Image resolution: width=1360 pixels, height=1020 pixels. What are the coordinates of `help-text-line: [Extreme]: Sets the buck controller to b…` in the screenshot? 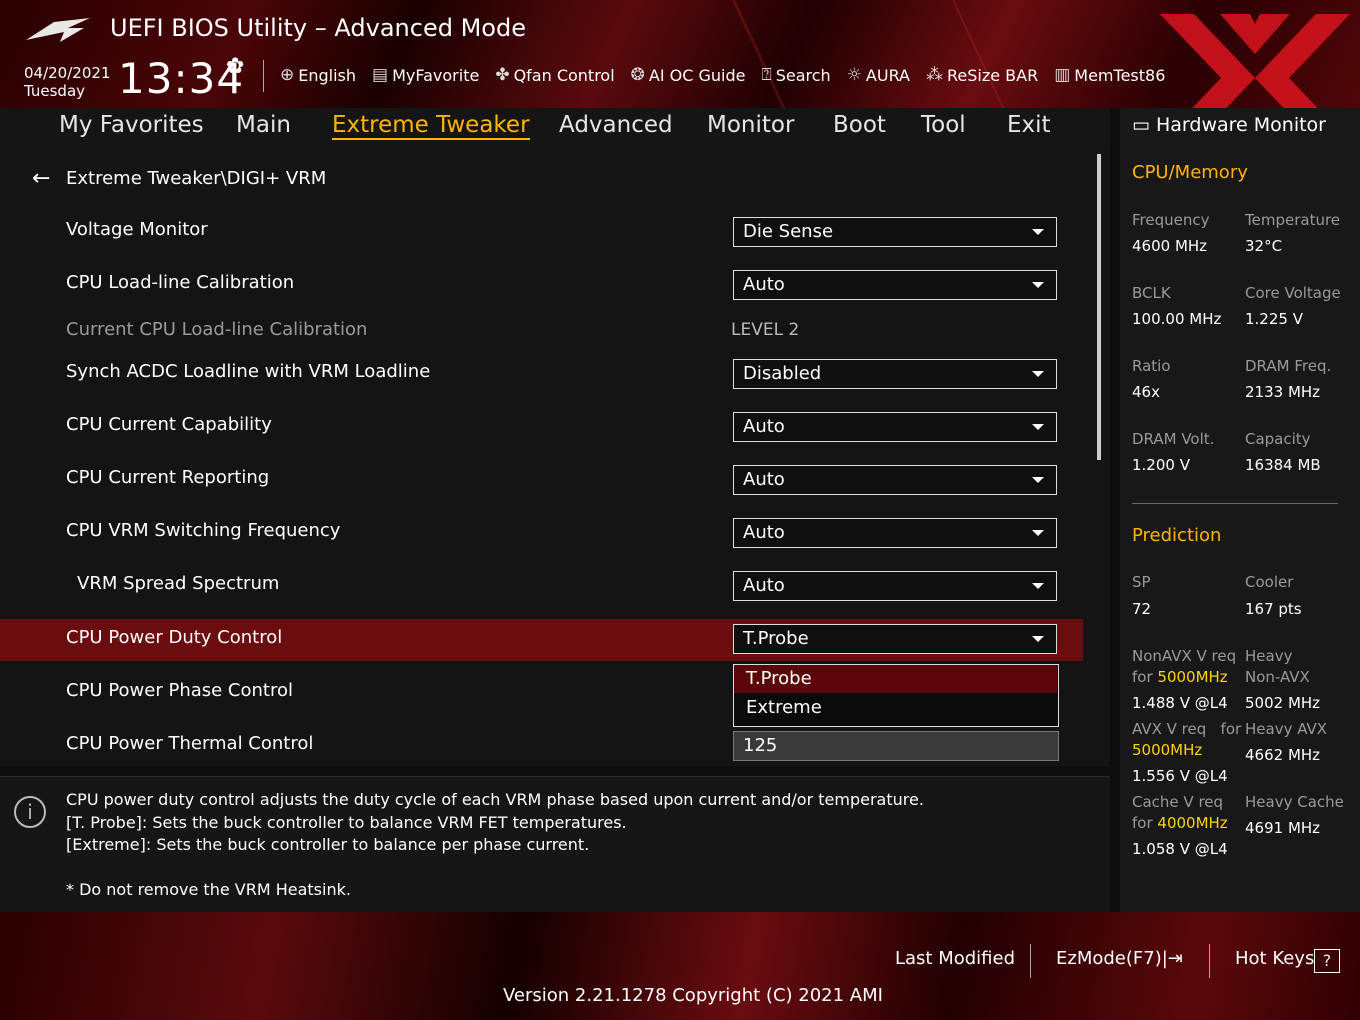 It's located at (328, 844).